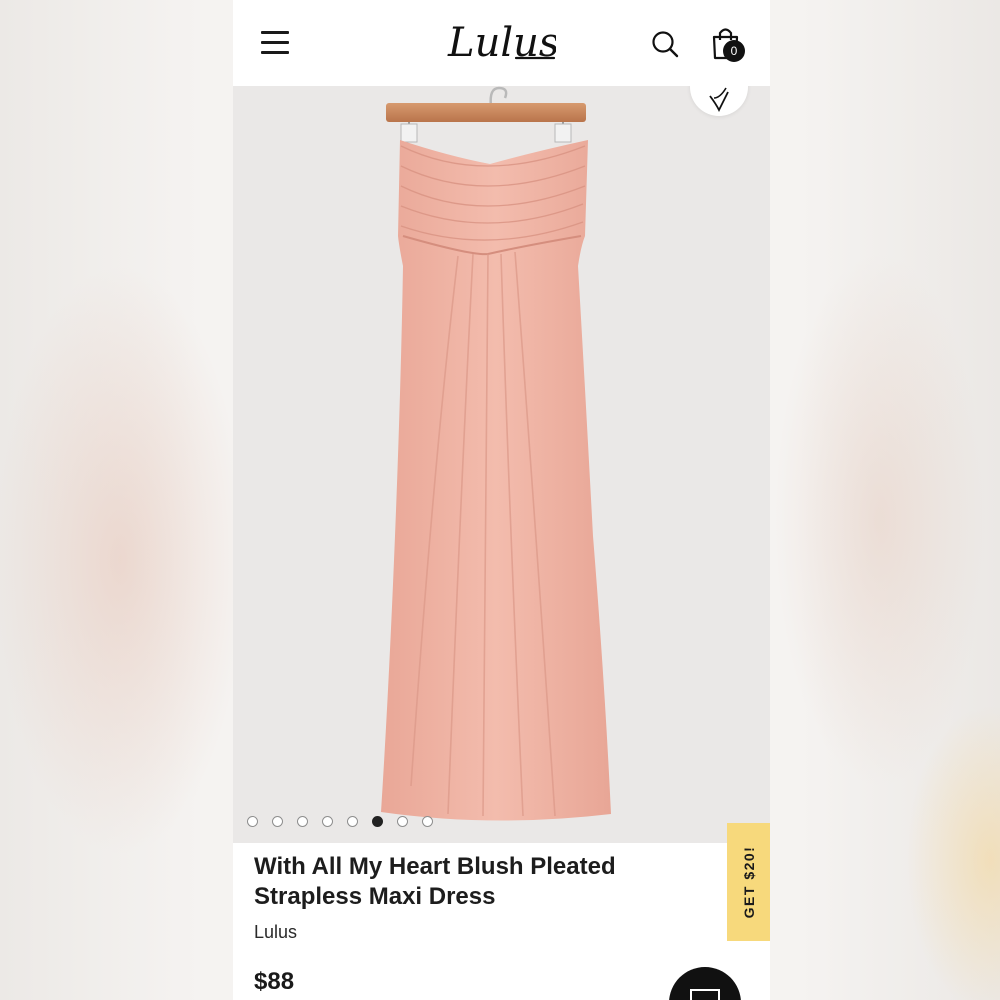  Describe the element at coordinates (501, 40) in the screenshot. I see `lulus-logo: Lulus` at that location.